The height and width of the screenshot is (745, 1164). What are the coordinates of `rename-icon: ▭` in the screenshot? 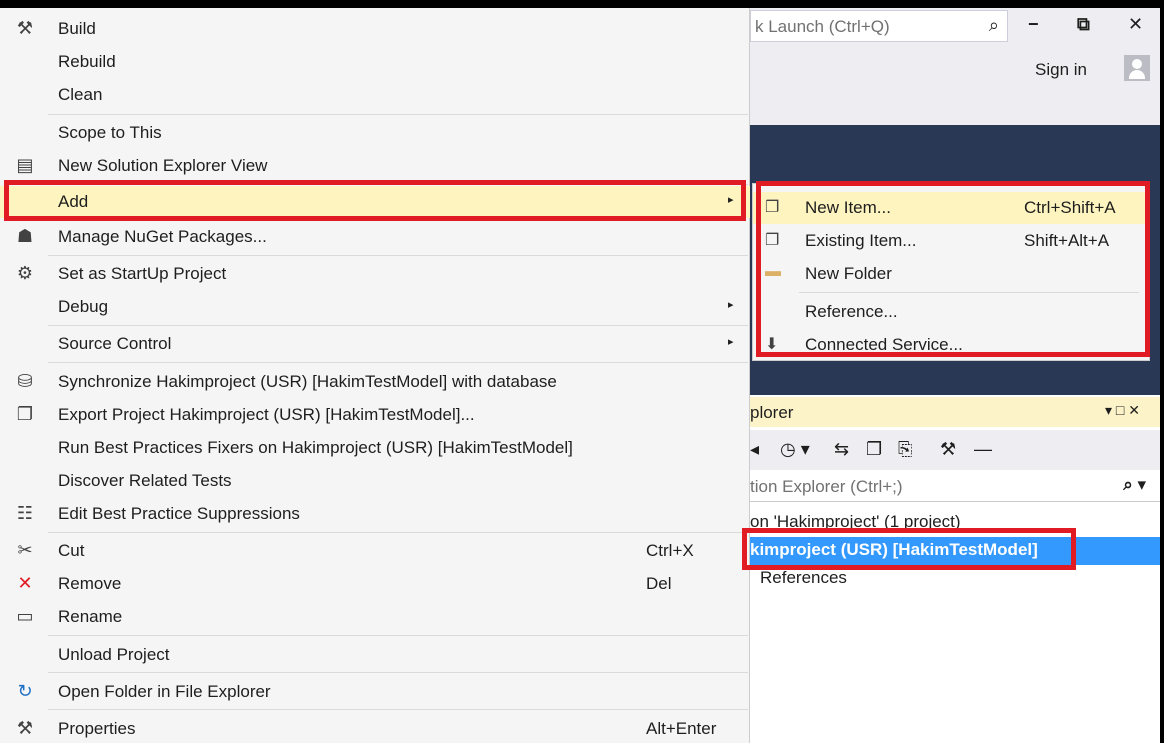 It's located at (25, 616).